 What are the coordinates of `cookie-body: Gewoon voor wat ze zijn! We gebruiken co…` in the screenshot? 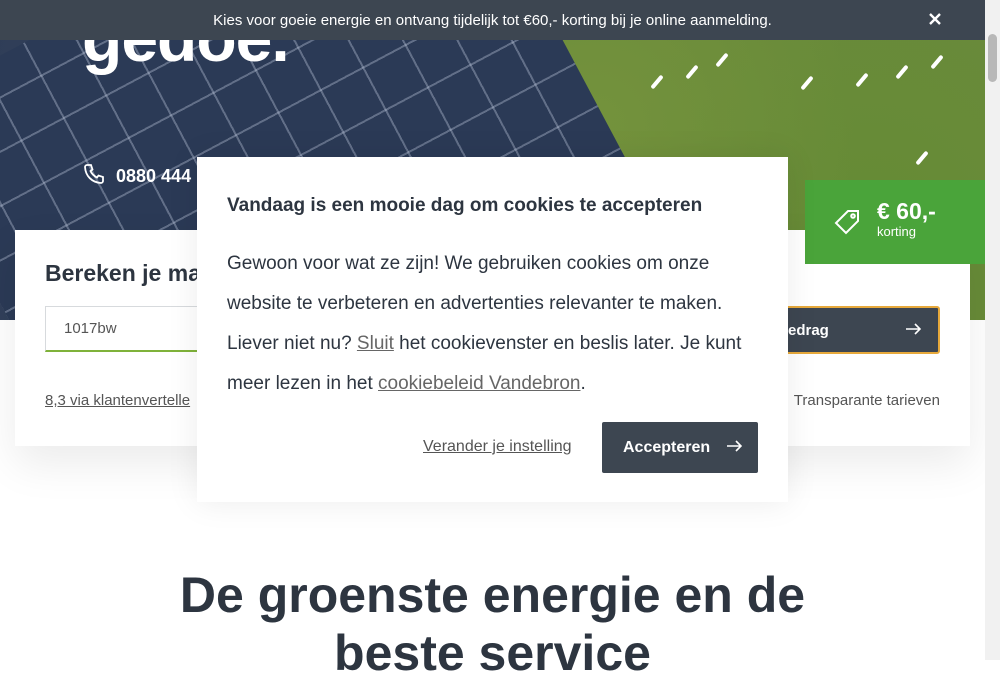 It's located at (494, 324).